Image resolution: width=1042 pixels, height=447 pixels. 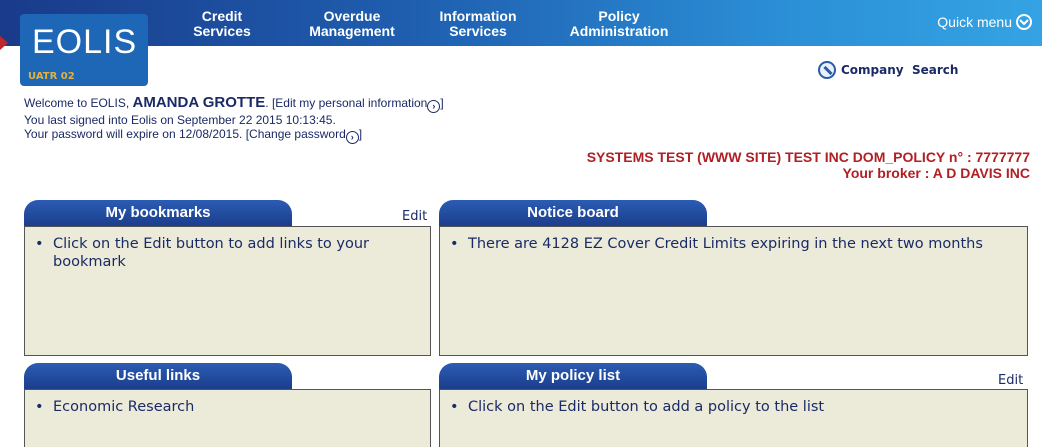 I want to click on policy-list-tab: My policy list, so click(x=573, y=376).